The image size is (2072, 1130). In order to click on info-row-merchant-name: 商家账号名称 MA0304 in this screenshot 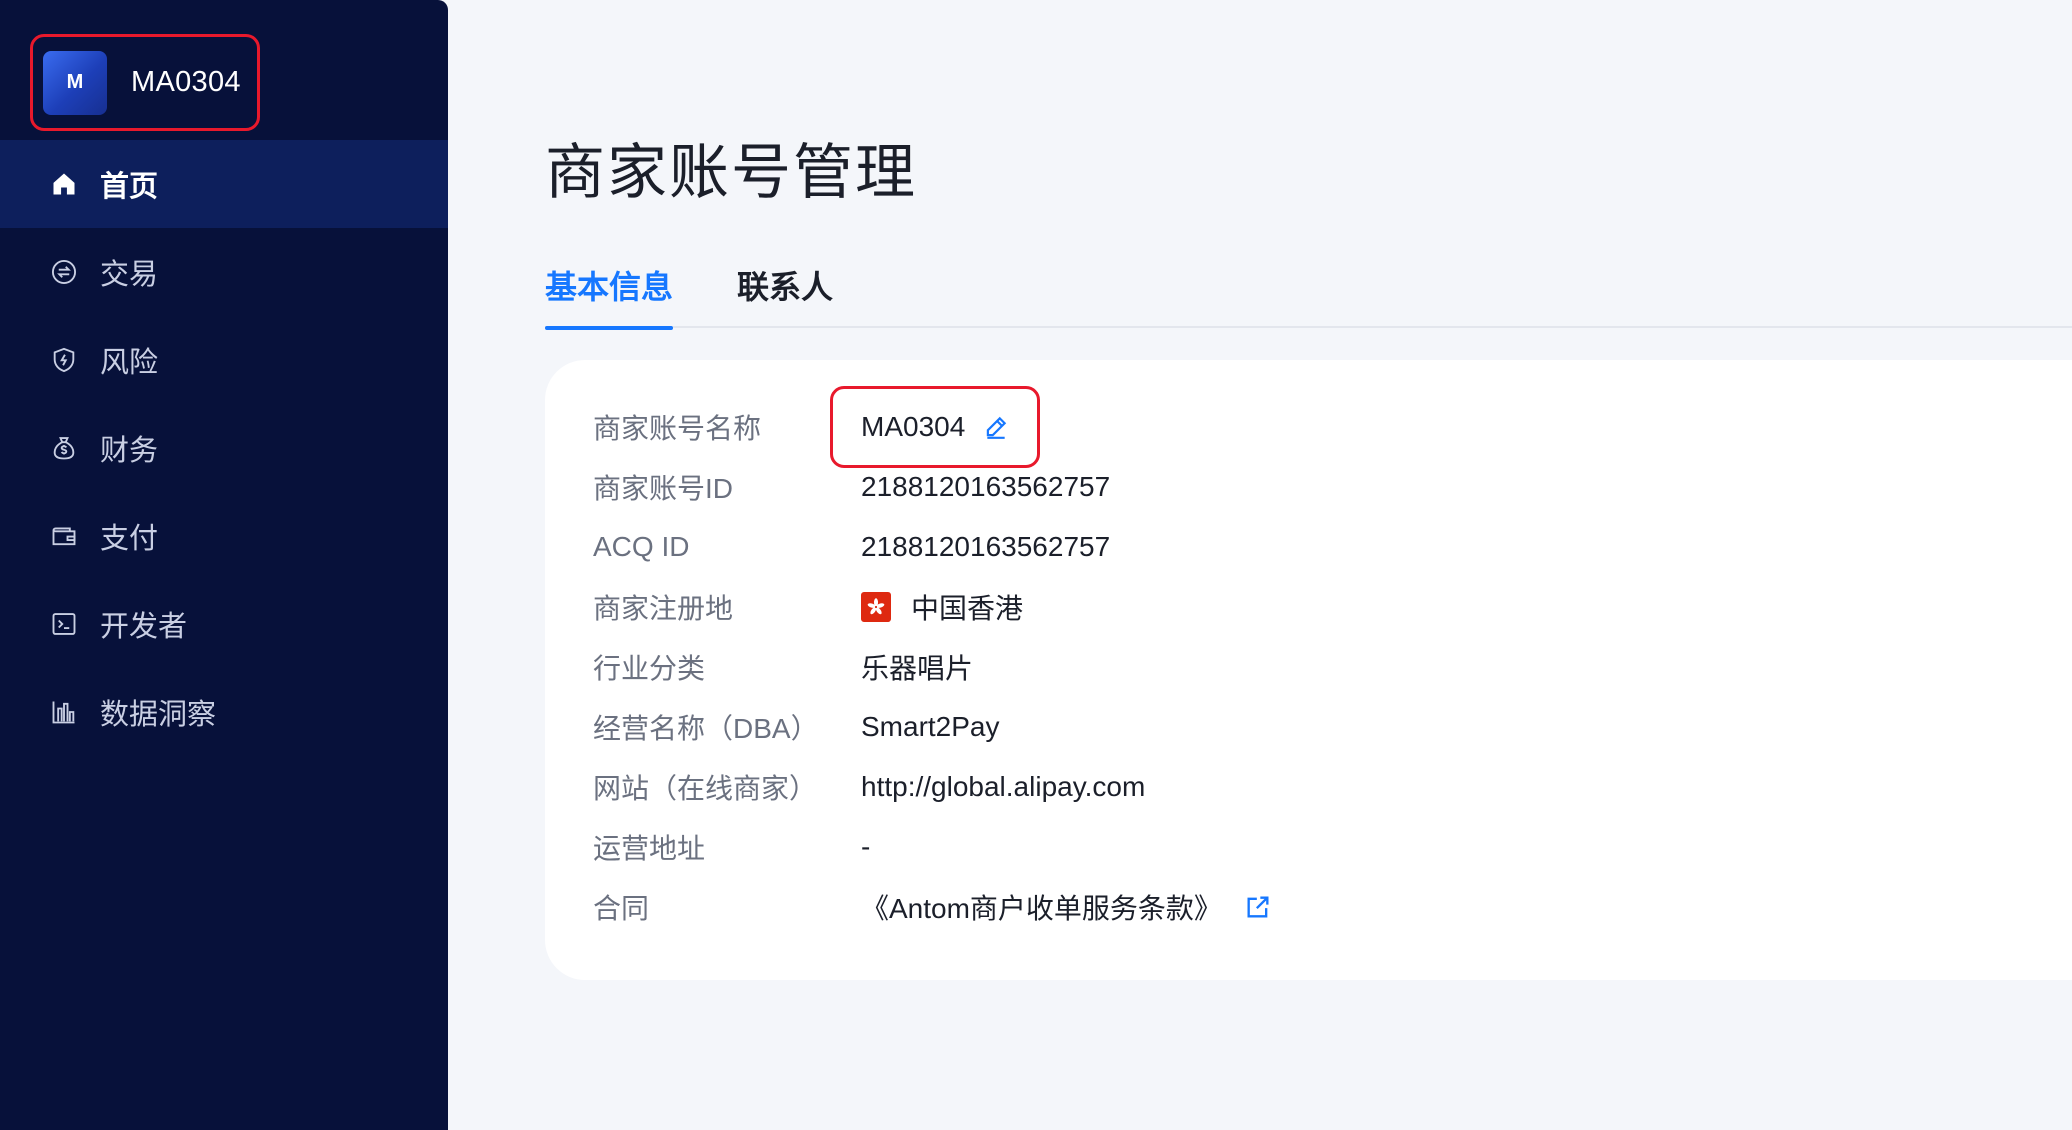, I will do `click(1332, 427)`.